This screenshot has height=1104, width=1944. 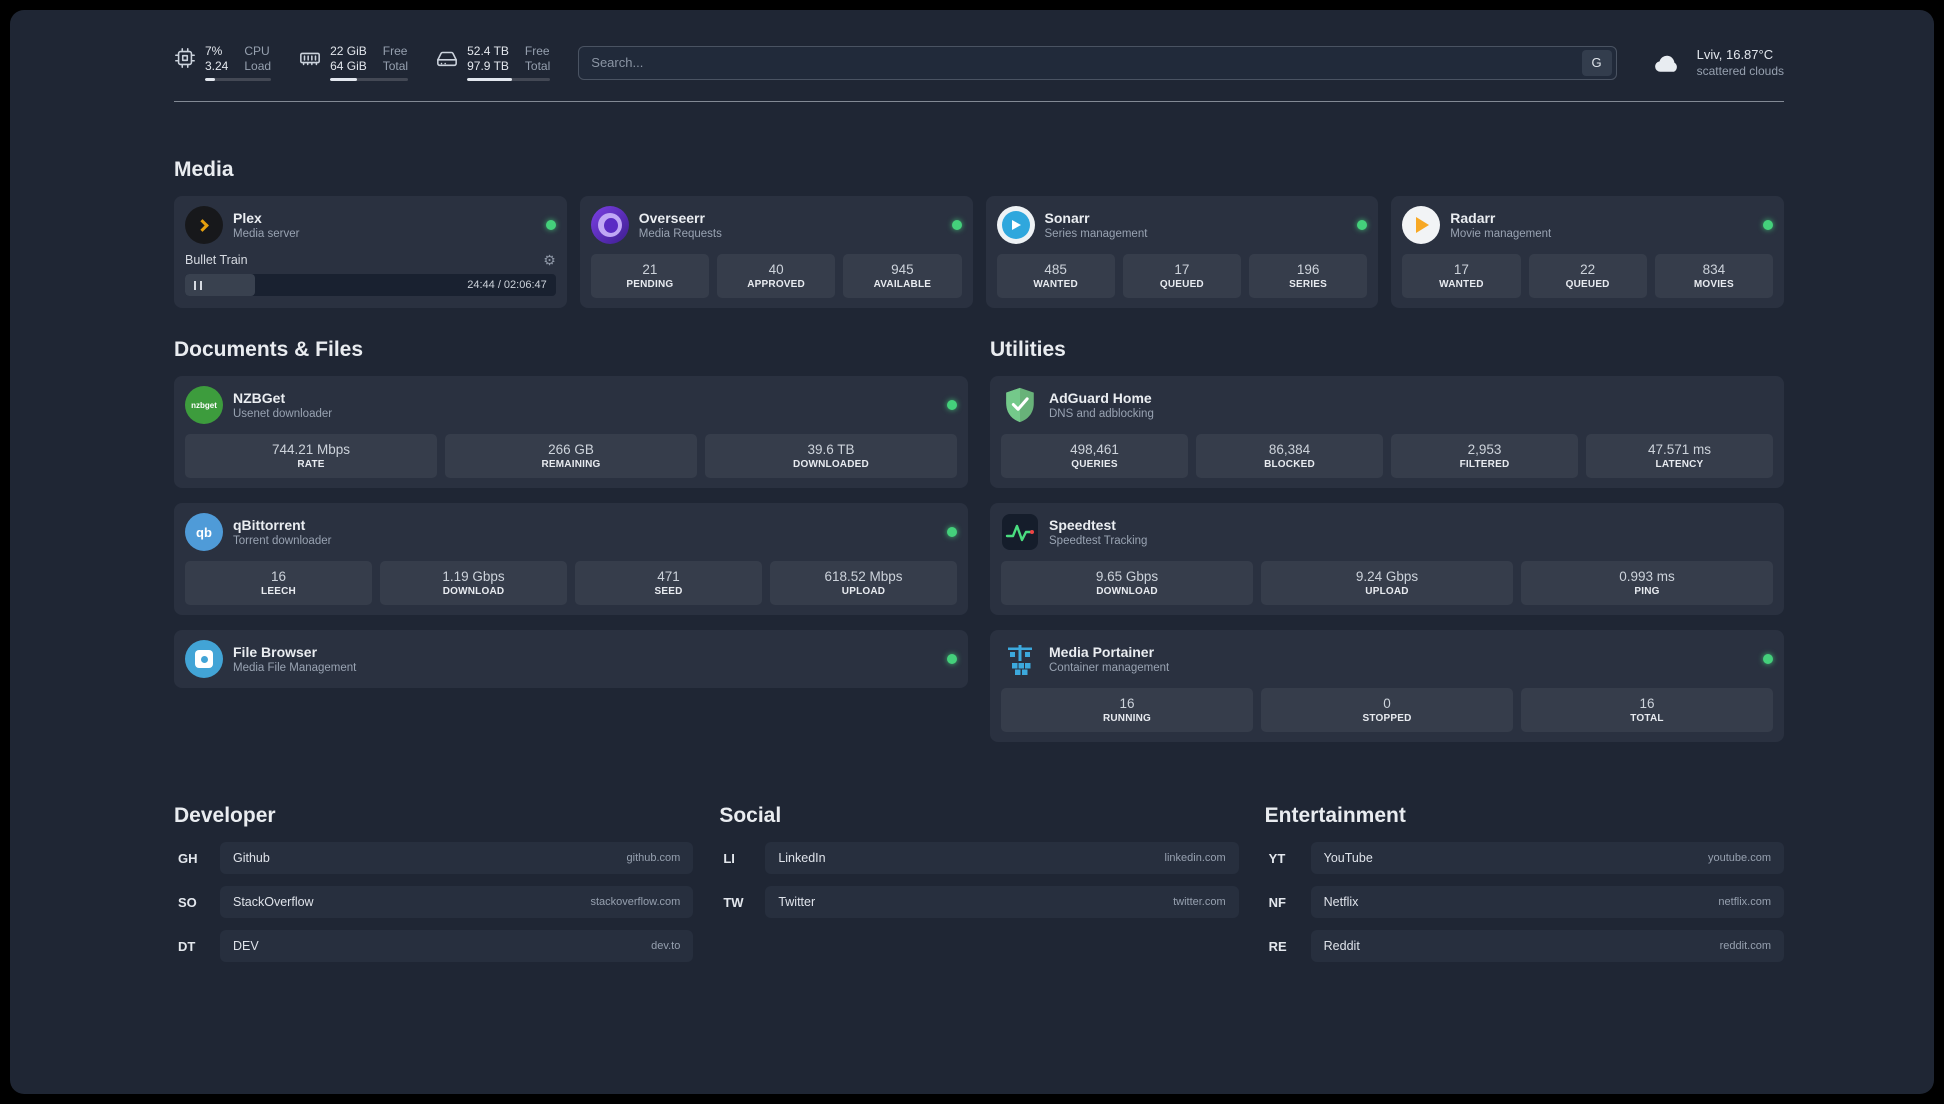 What do you see at coordinates (282, 398) in the screenshot?
I see `app-name: NZBGet` at bounding box center [282, 398].